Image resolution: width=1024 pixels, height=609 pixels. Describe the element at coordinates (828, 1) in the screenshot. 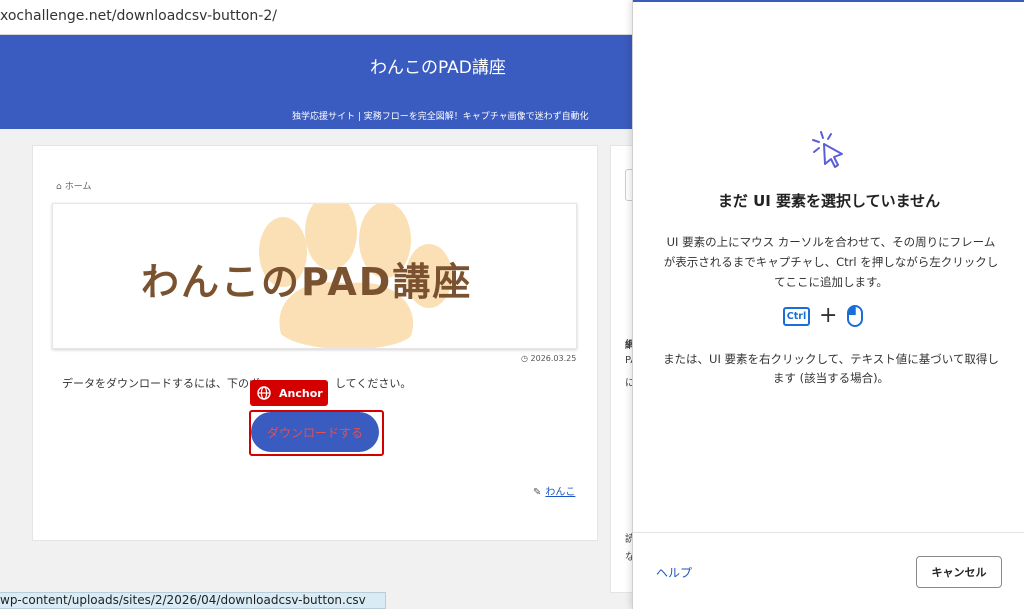

I see `panel-accent-line` at that location.